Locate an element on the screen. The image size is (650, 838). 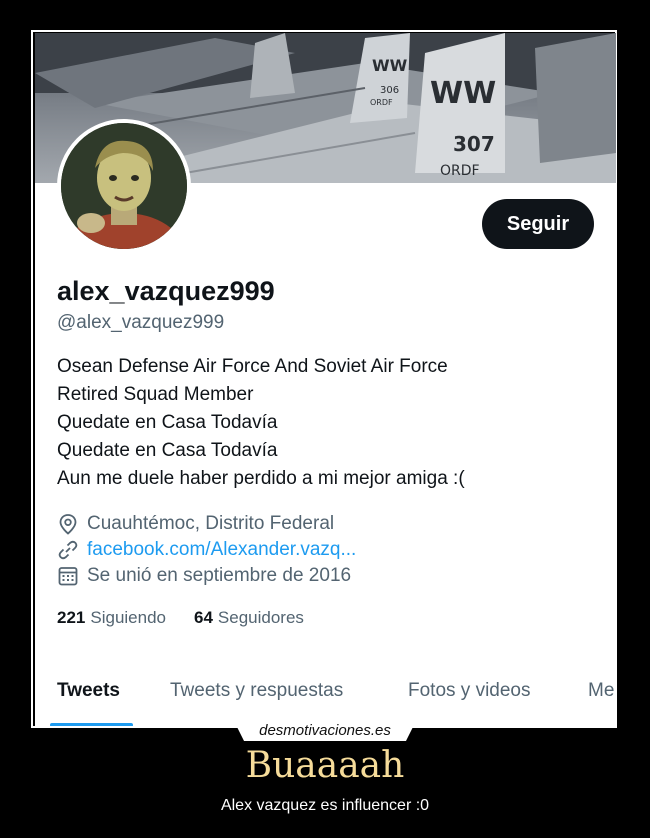
tab-tweets-and-replies: Tweets y respuestas is located at coordinates (256, 691).